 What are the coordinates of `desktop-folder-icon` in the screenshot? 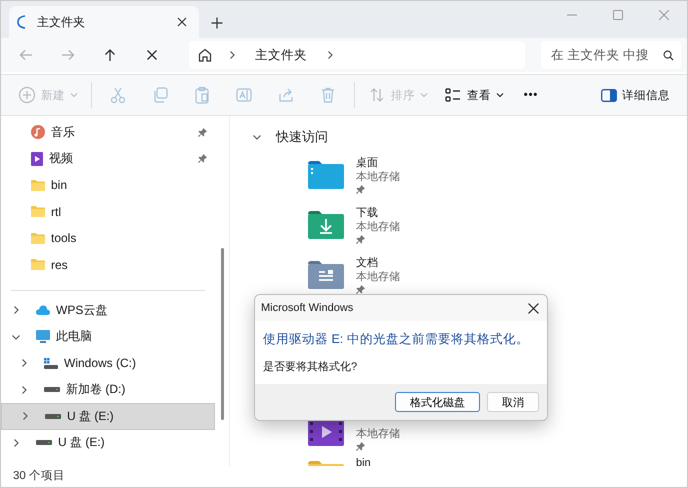 It's located at (326, 175).